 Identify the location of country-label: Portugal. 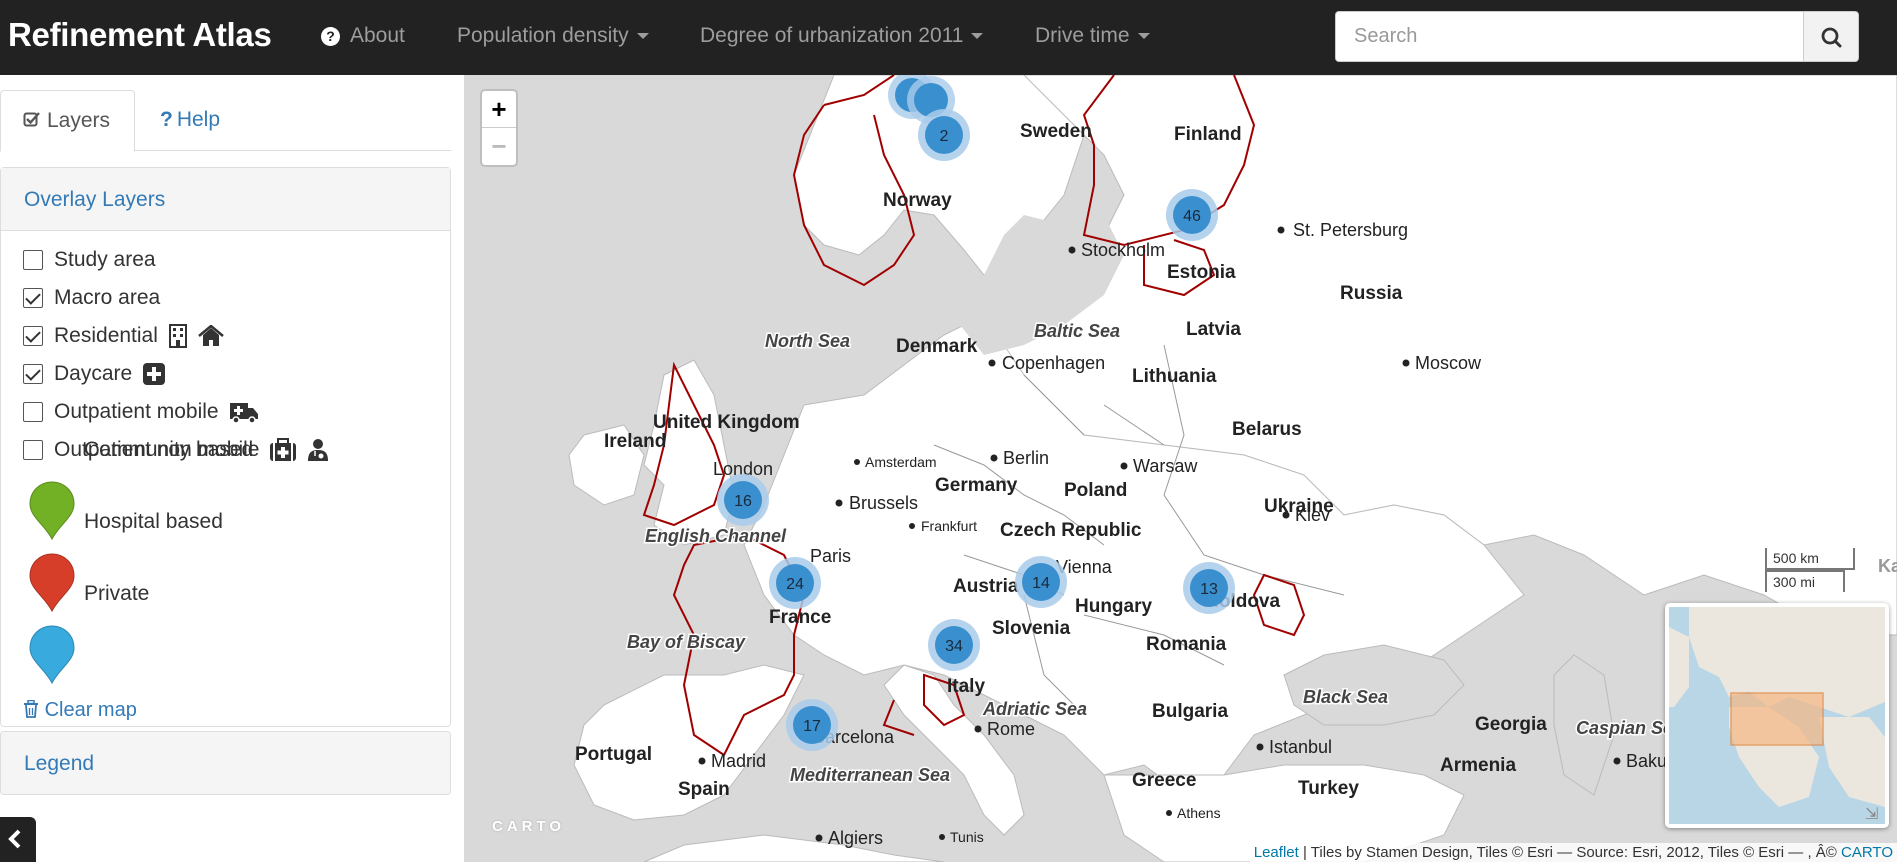
(613, 754).